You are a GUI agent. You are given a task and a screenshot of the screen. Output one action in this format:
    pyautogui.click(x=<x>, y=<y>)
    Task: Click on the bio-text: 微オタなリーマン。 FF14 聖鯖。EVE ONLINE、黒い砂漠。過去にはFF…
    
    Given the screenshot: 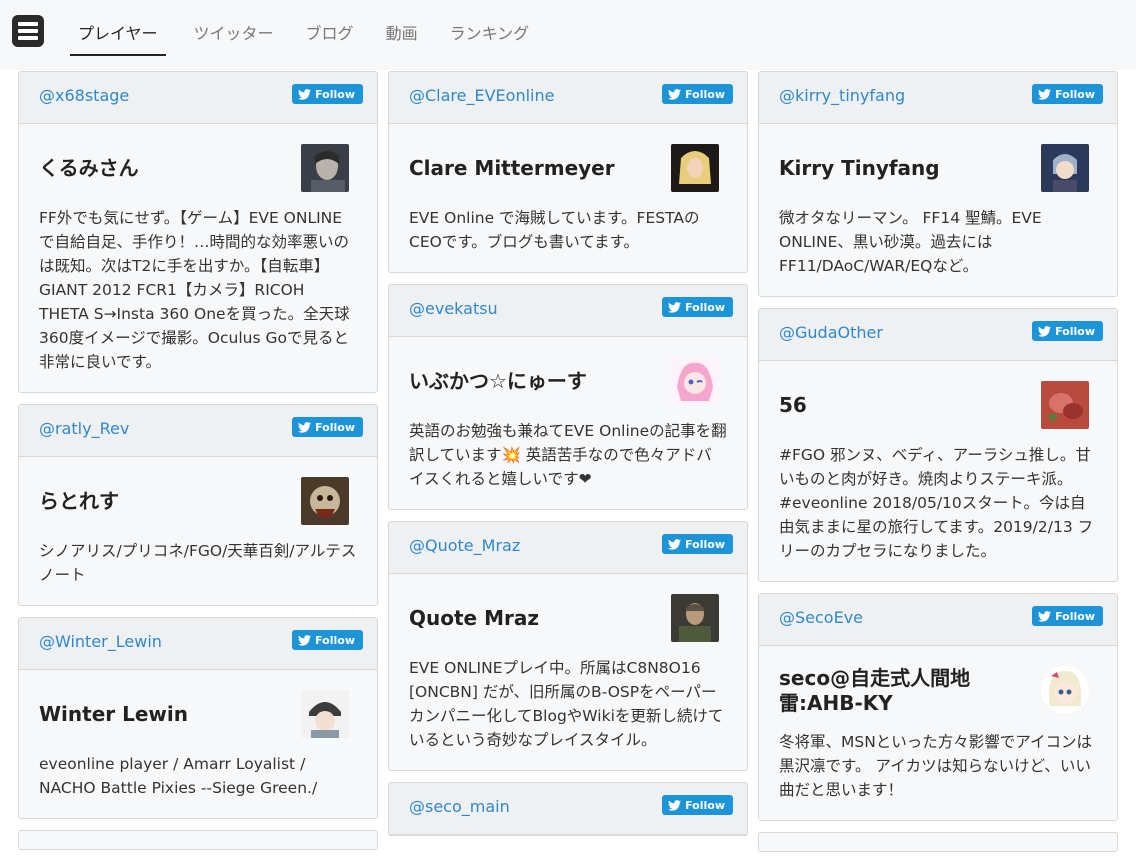 What is the action you would take?
    pyautogui.click(x=910, y=242)
    